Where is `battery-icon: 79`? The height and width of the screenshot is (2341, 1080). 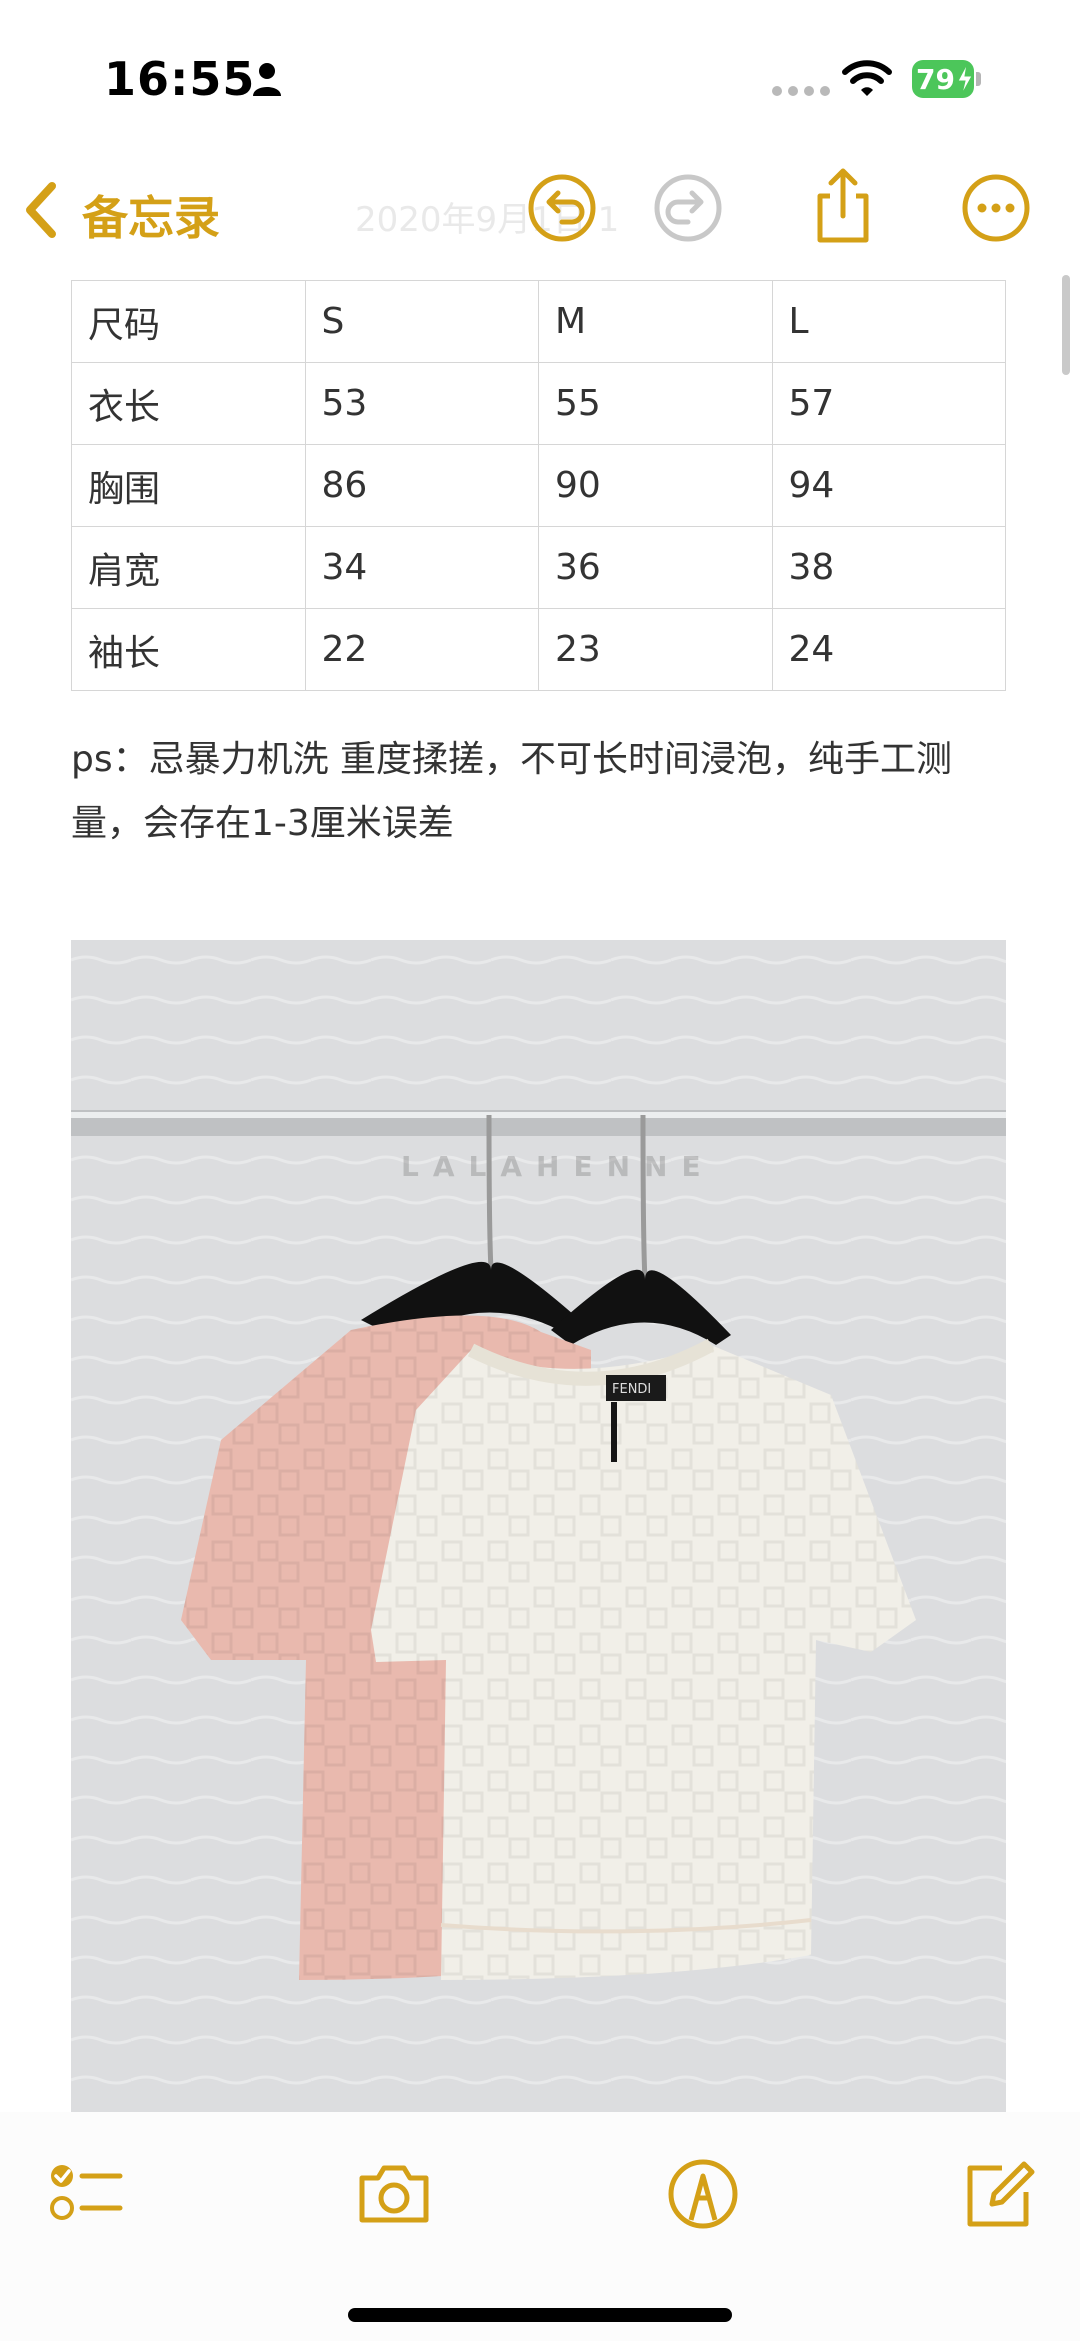 battery-icon: 79 is located at coordinates (947, 79).